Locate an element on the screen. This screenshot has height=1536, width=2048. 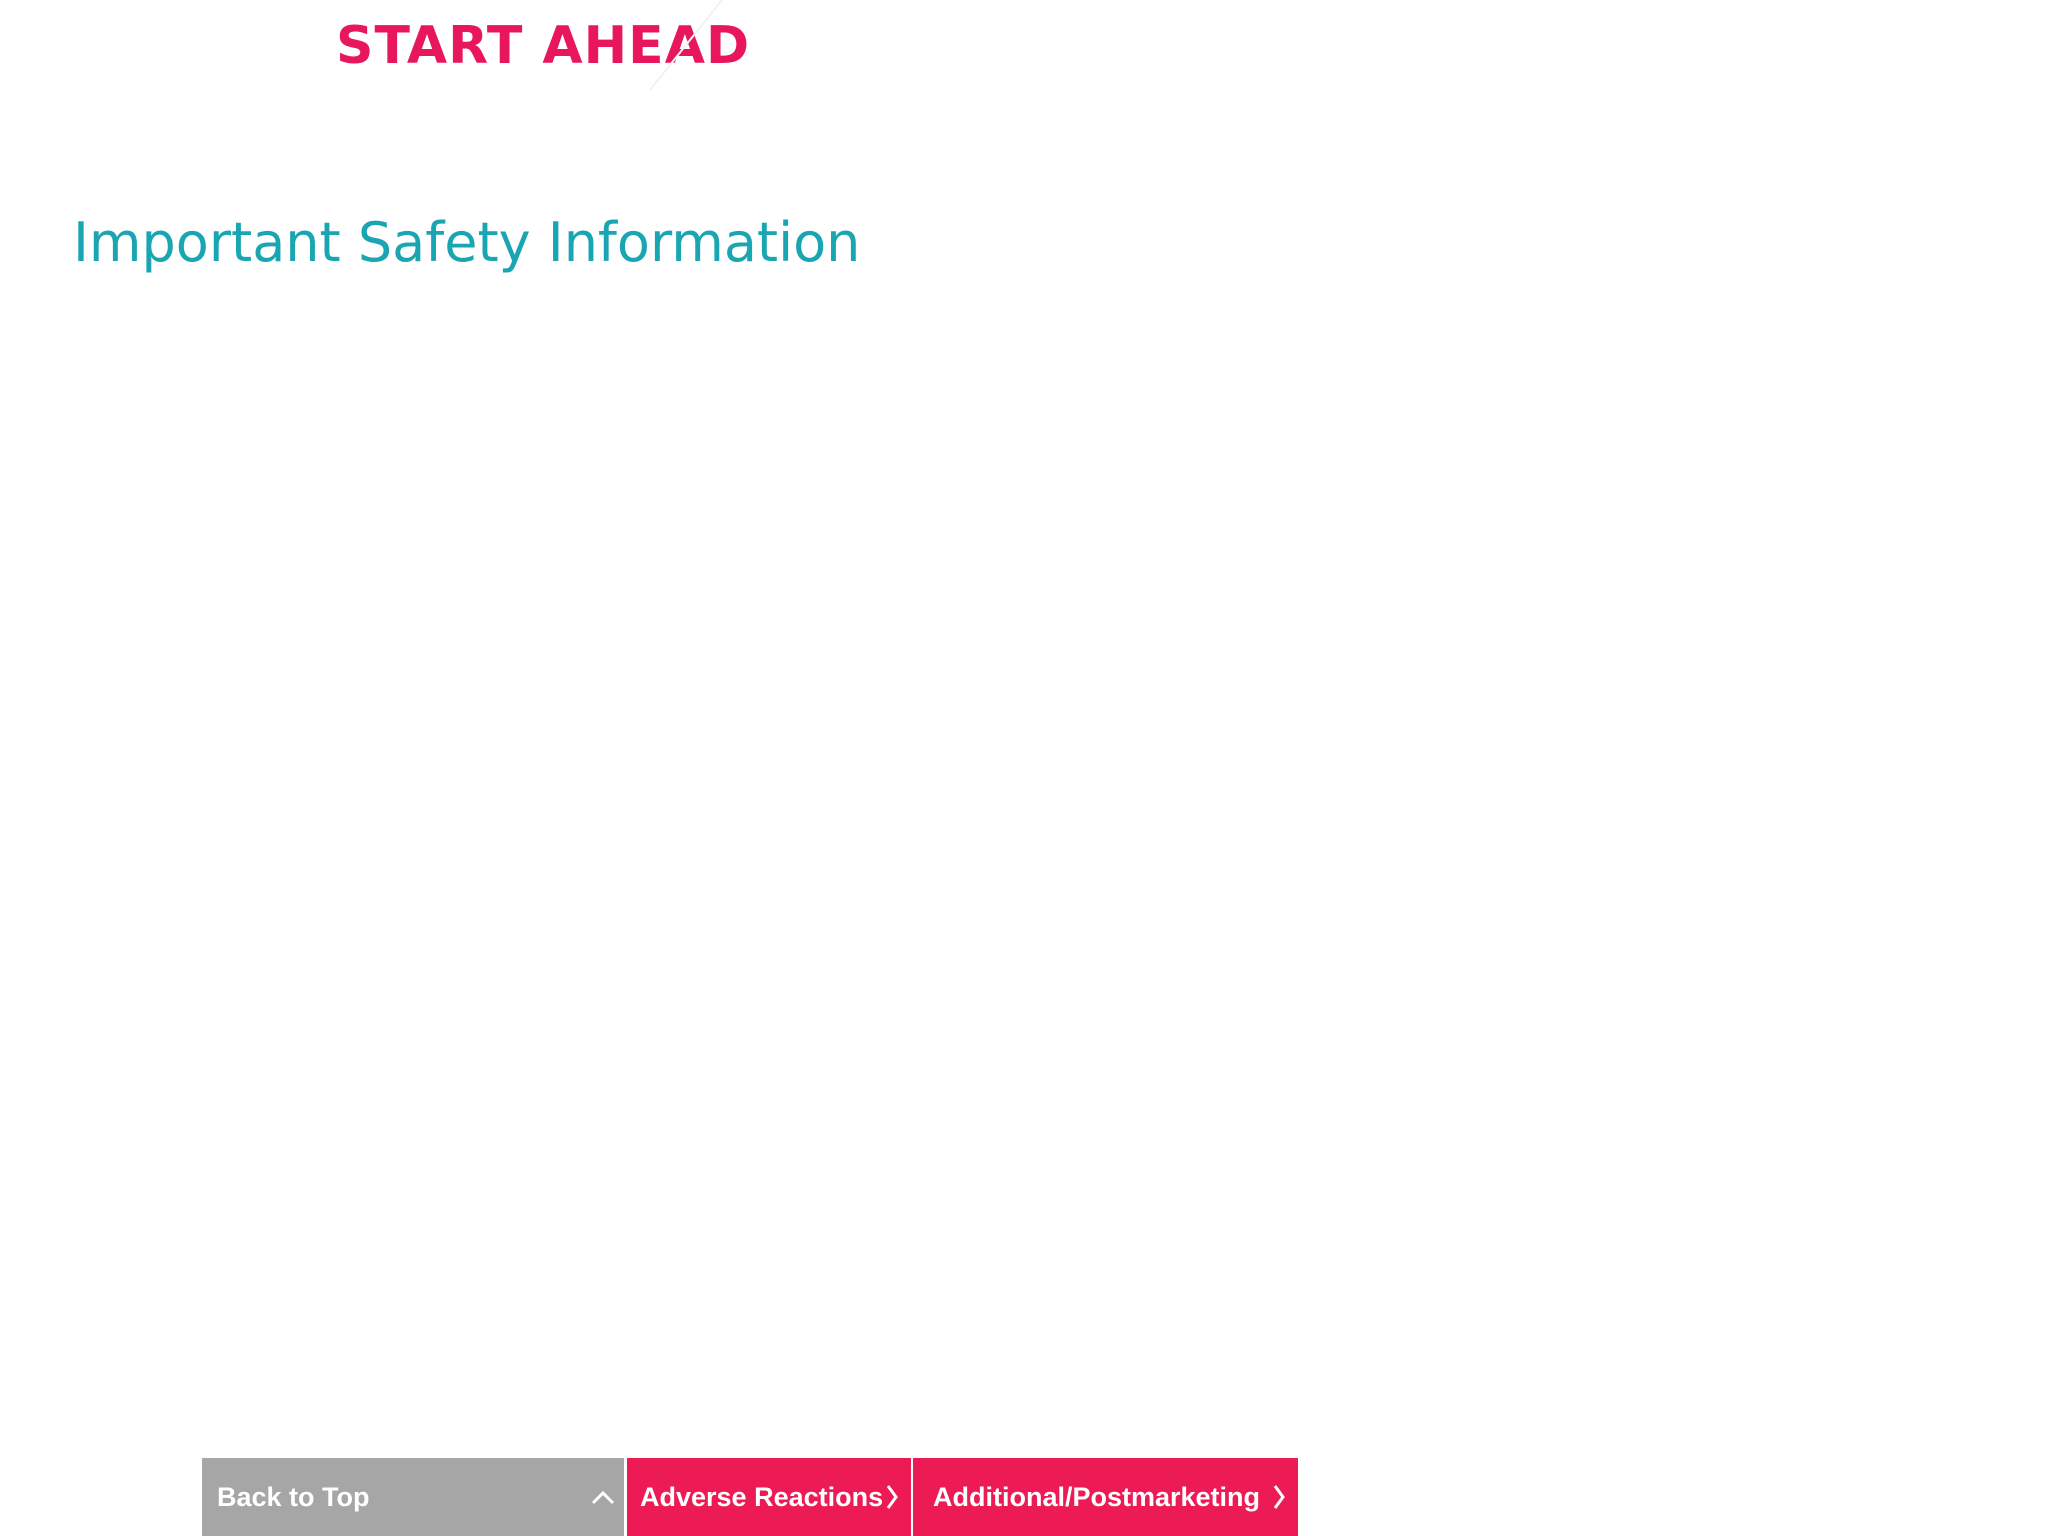
back-to-top-label: Back to Top is located at coordinates (293, 1496).